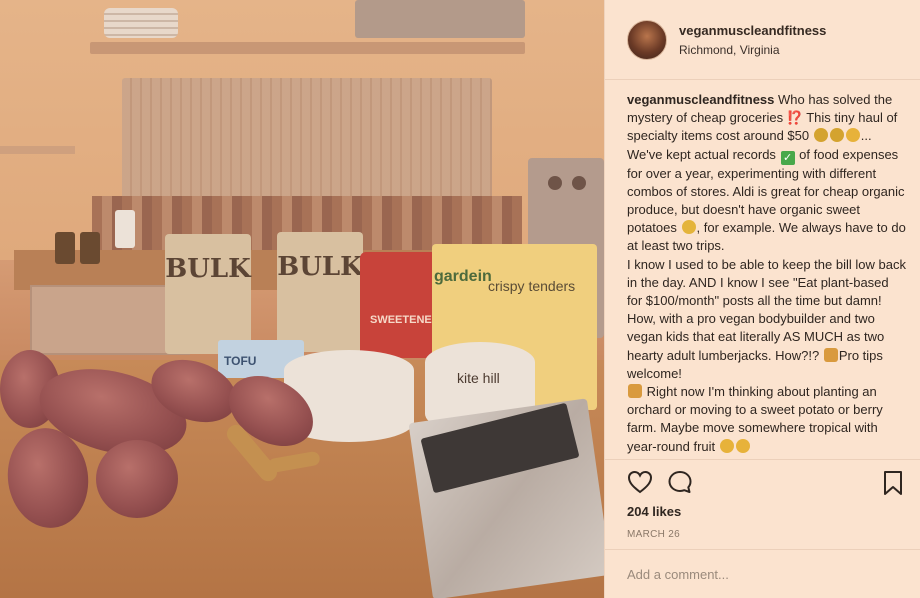 The image size is (920, 598). I want to click on kitchen-shelf, so click(307, 48).